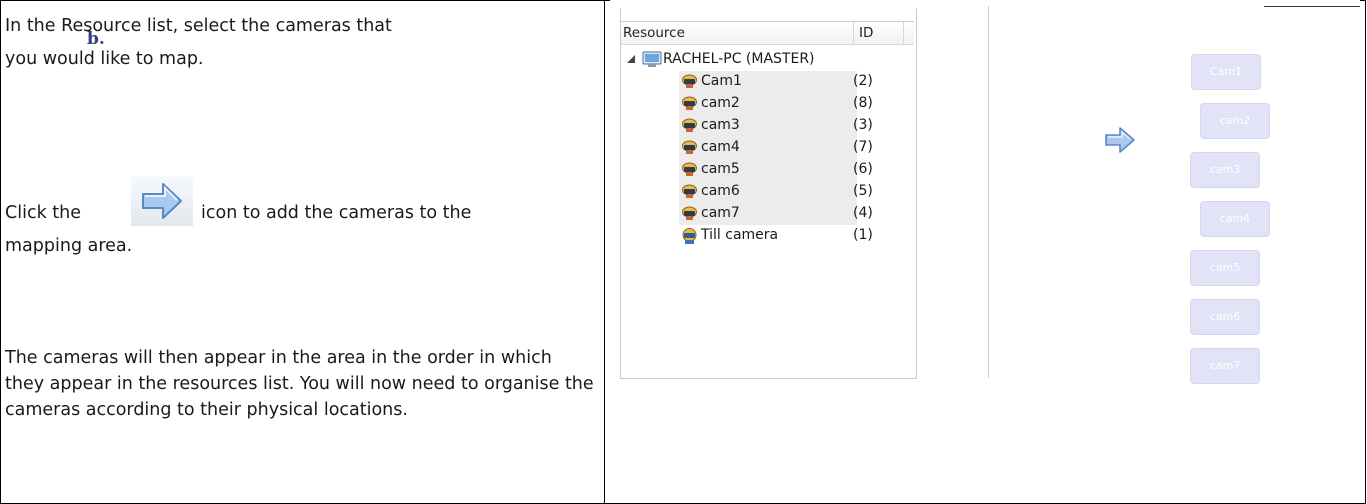 The height and width of the screenshot is (504, 1367). What do you see at coordinates (96, 39) in the screenshot?
I see `step-letter: b.` at bounding box center [96, 39].